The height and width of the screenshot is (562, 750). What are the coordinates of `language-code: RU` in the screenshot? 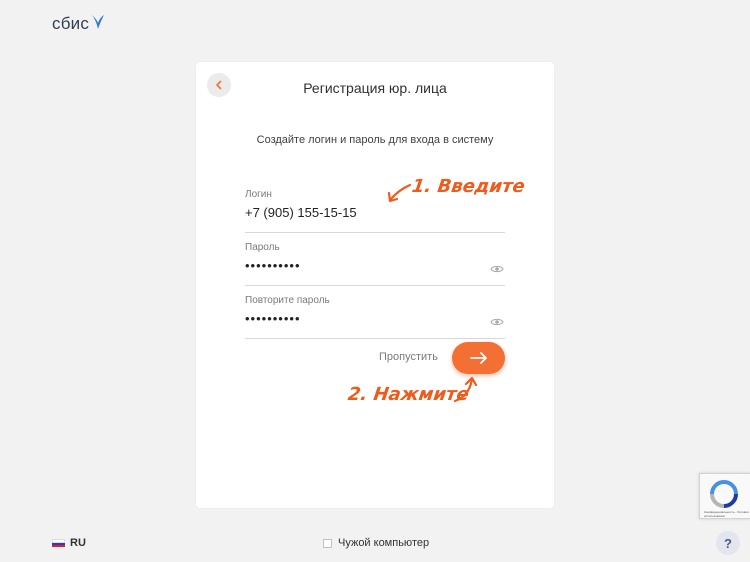 It's located at (78, 543).